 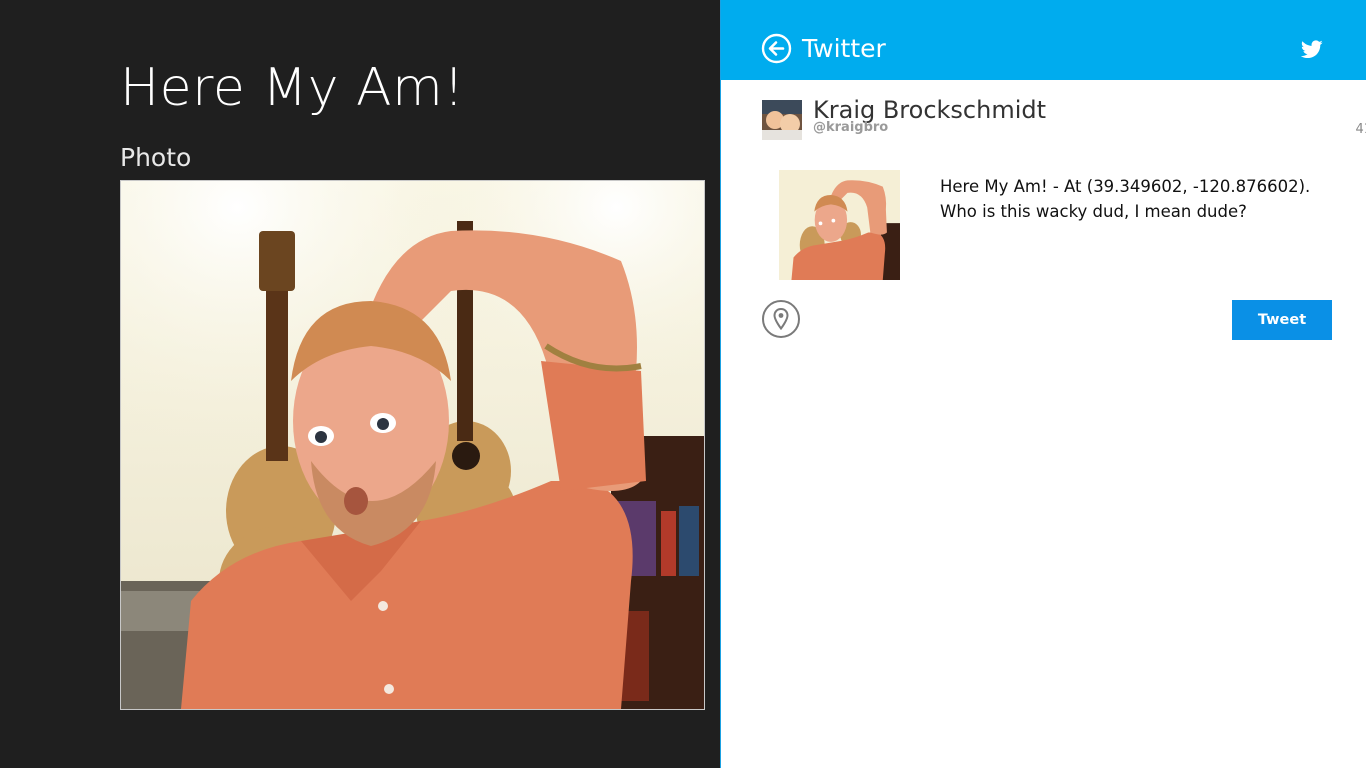 What do you see at coordinates (1311, 49) in the screenshot?
I see `twitter-bird-icon` at bounding box center [1311, 49].